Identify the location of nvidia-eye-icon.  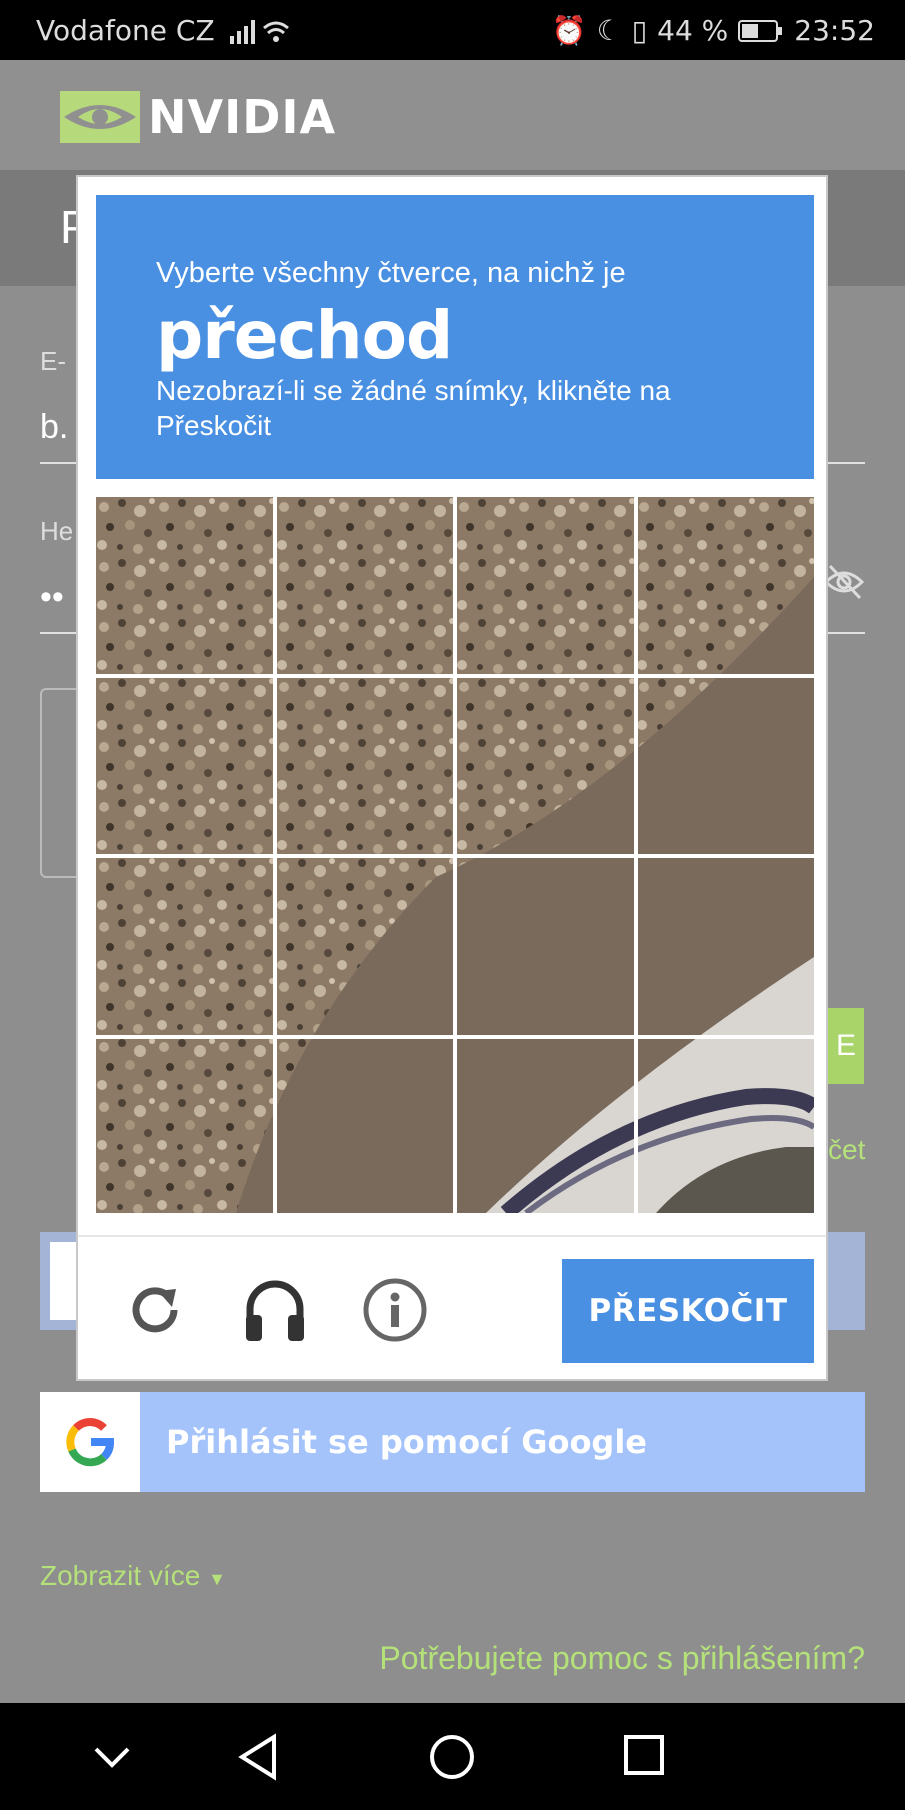
(100, 117).